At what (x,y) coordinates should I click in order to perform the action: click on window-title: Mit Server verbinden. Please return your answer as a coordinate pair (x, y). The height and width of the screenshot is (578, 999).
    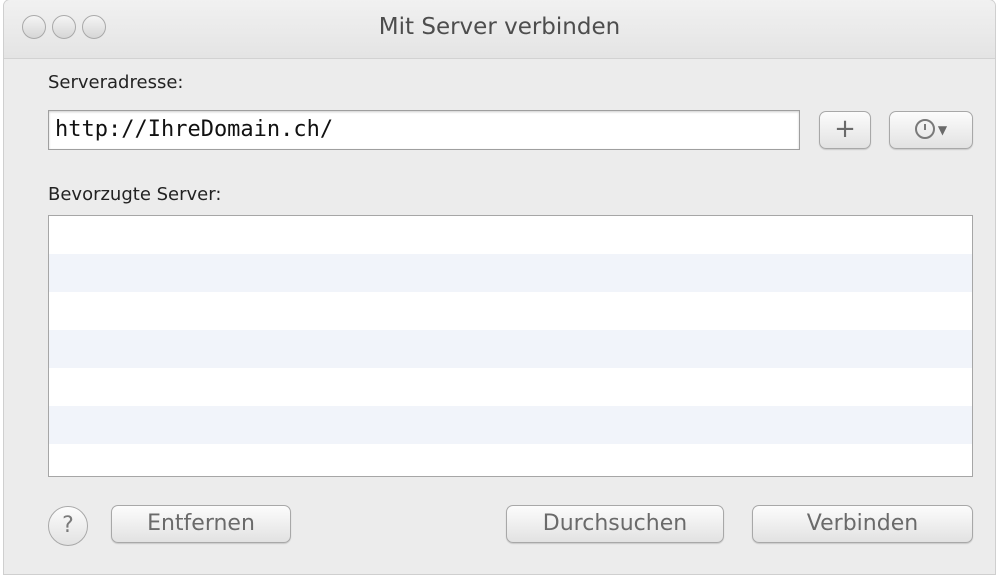
    Looking at the image, I should click on (499, 27).